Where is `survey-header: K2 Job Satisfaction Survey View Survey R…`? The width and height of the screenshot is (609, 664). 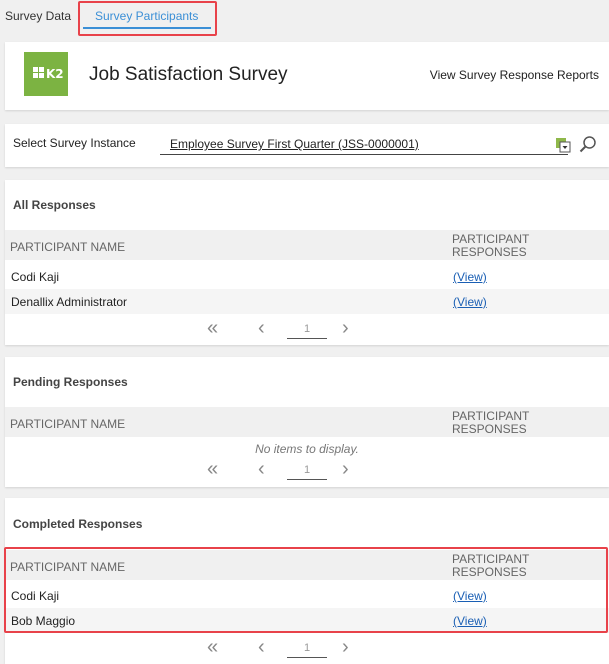 survey-header: K2 Job Satisfaction Survey View Survey R… is located at coordinates (307, 76).